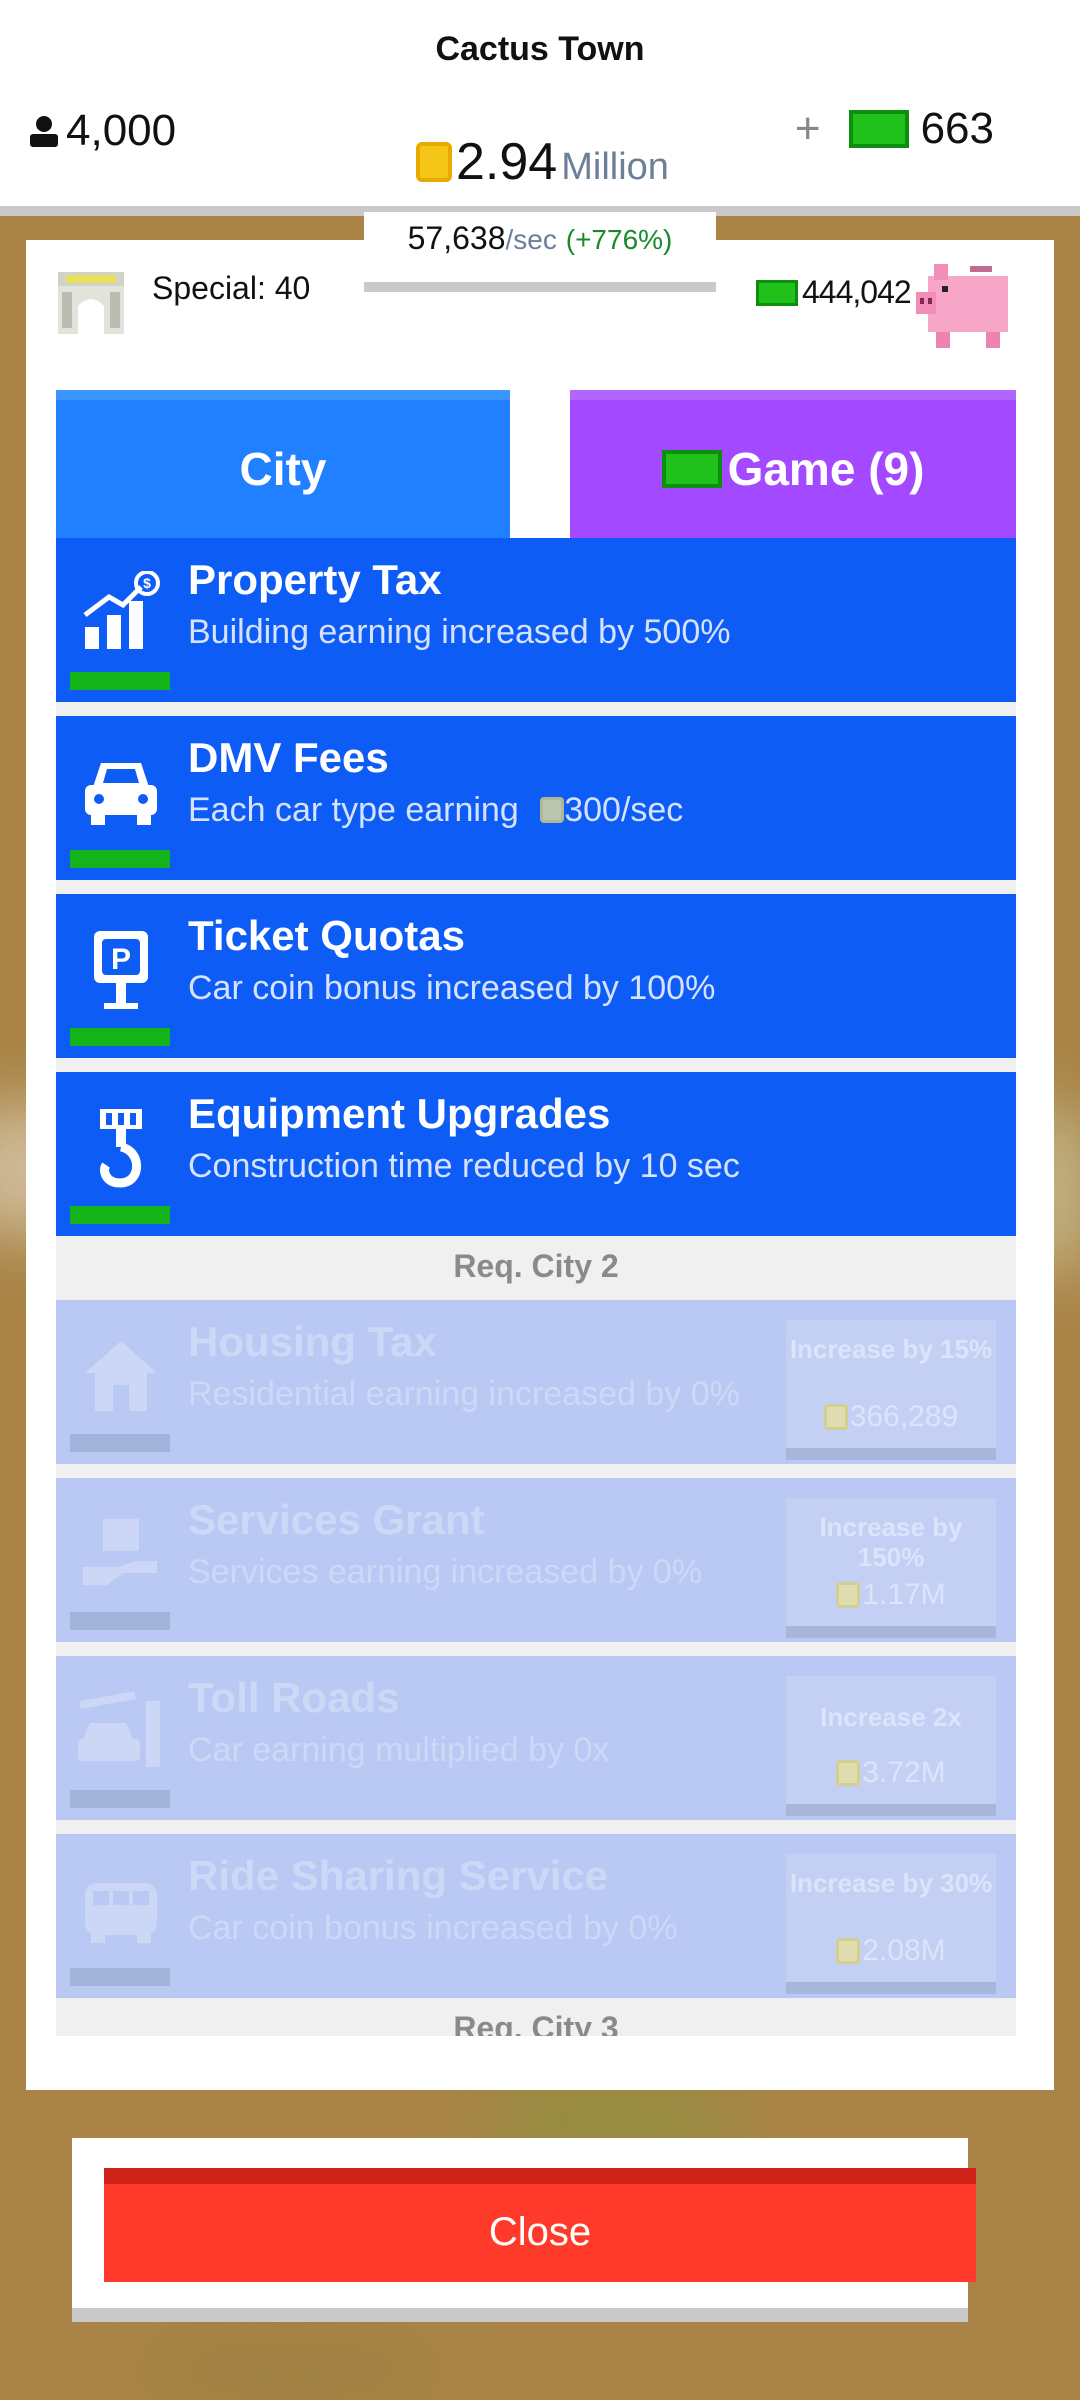  What do you see at coordinates (904, 1594) in the screenshot?
I see `price-value: 1.17M` at bounding box center [904, 1594].